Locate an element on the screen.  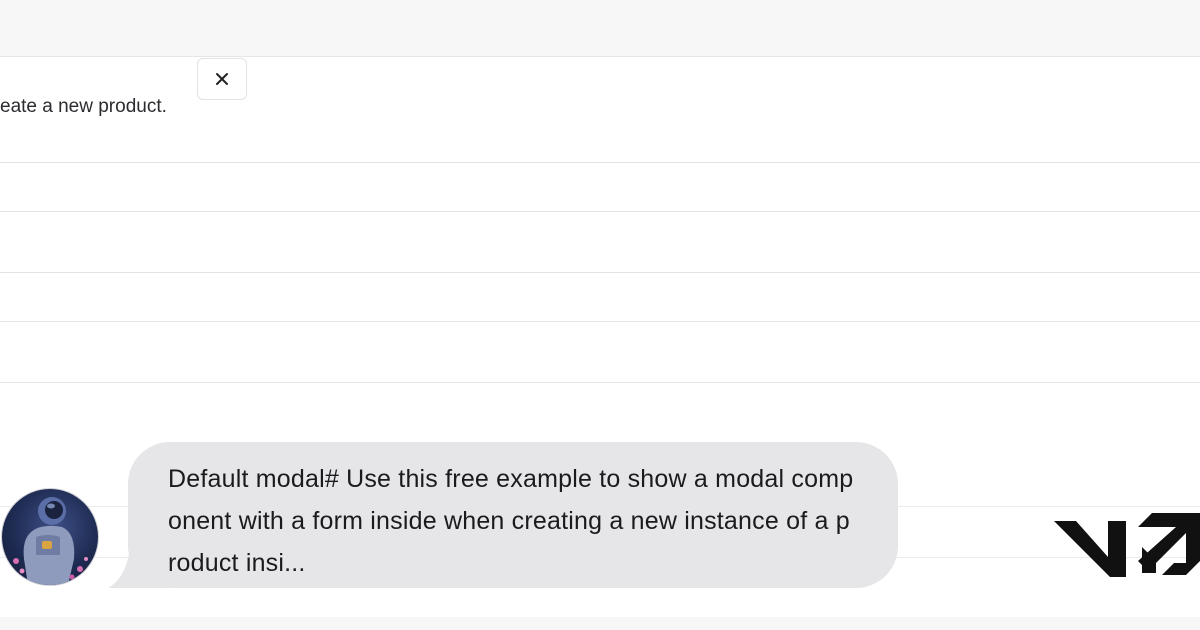
v0-logo-icon is located at coordinates (1127, 545).